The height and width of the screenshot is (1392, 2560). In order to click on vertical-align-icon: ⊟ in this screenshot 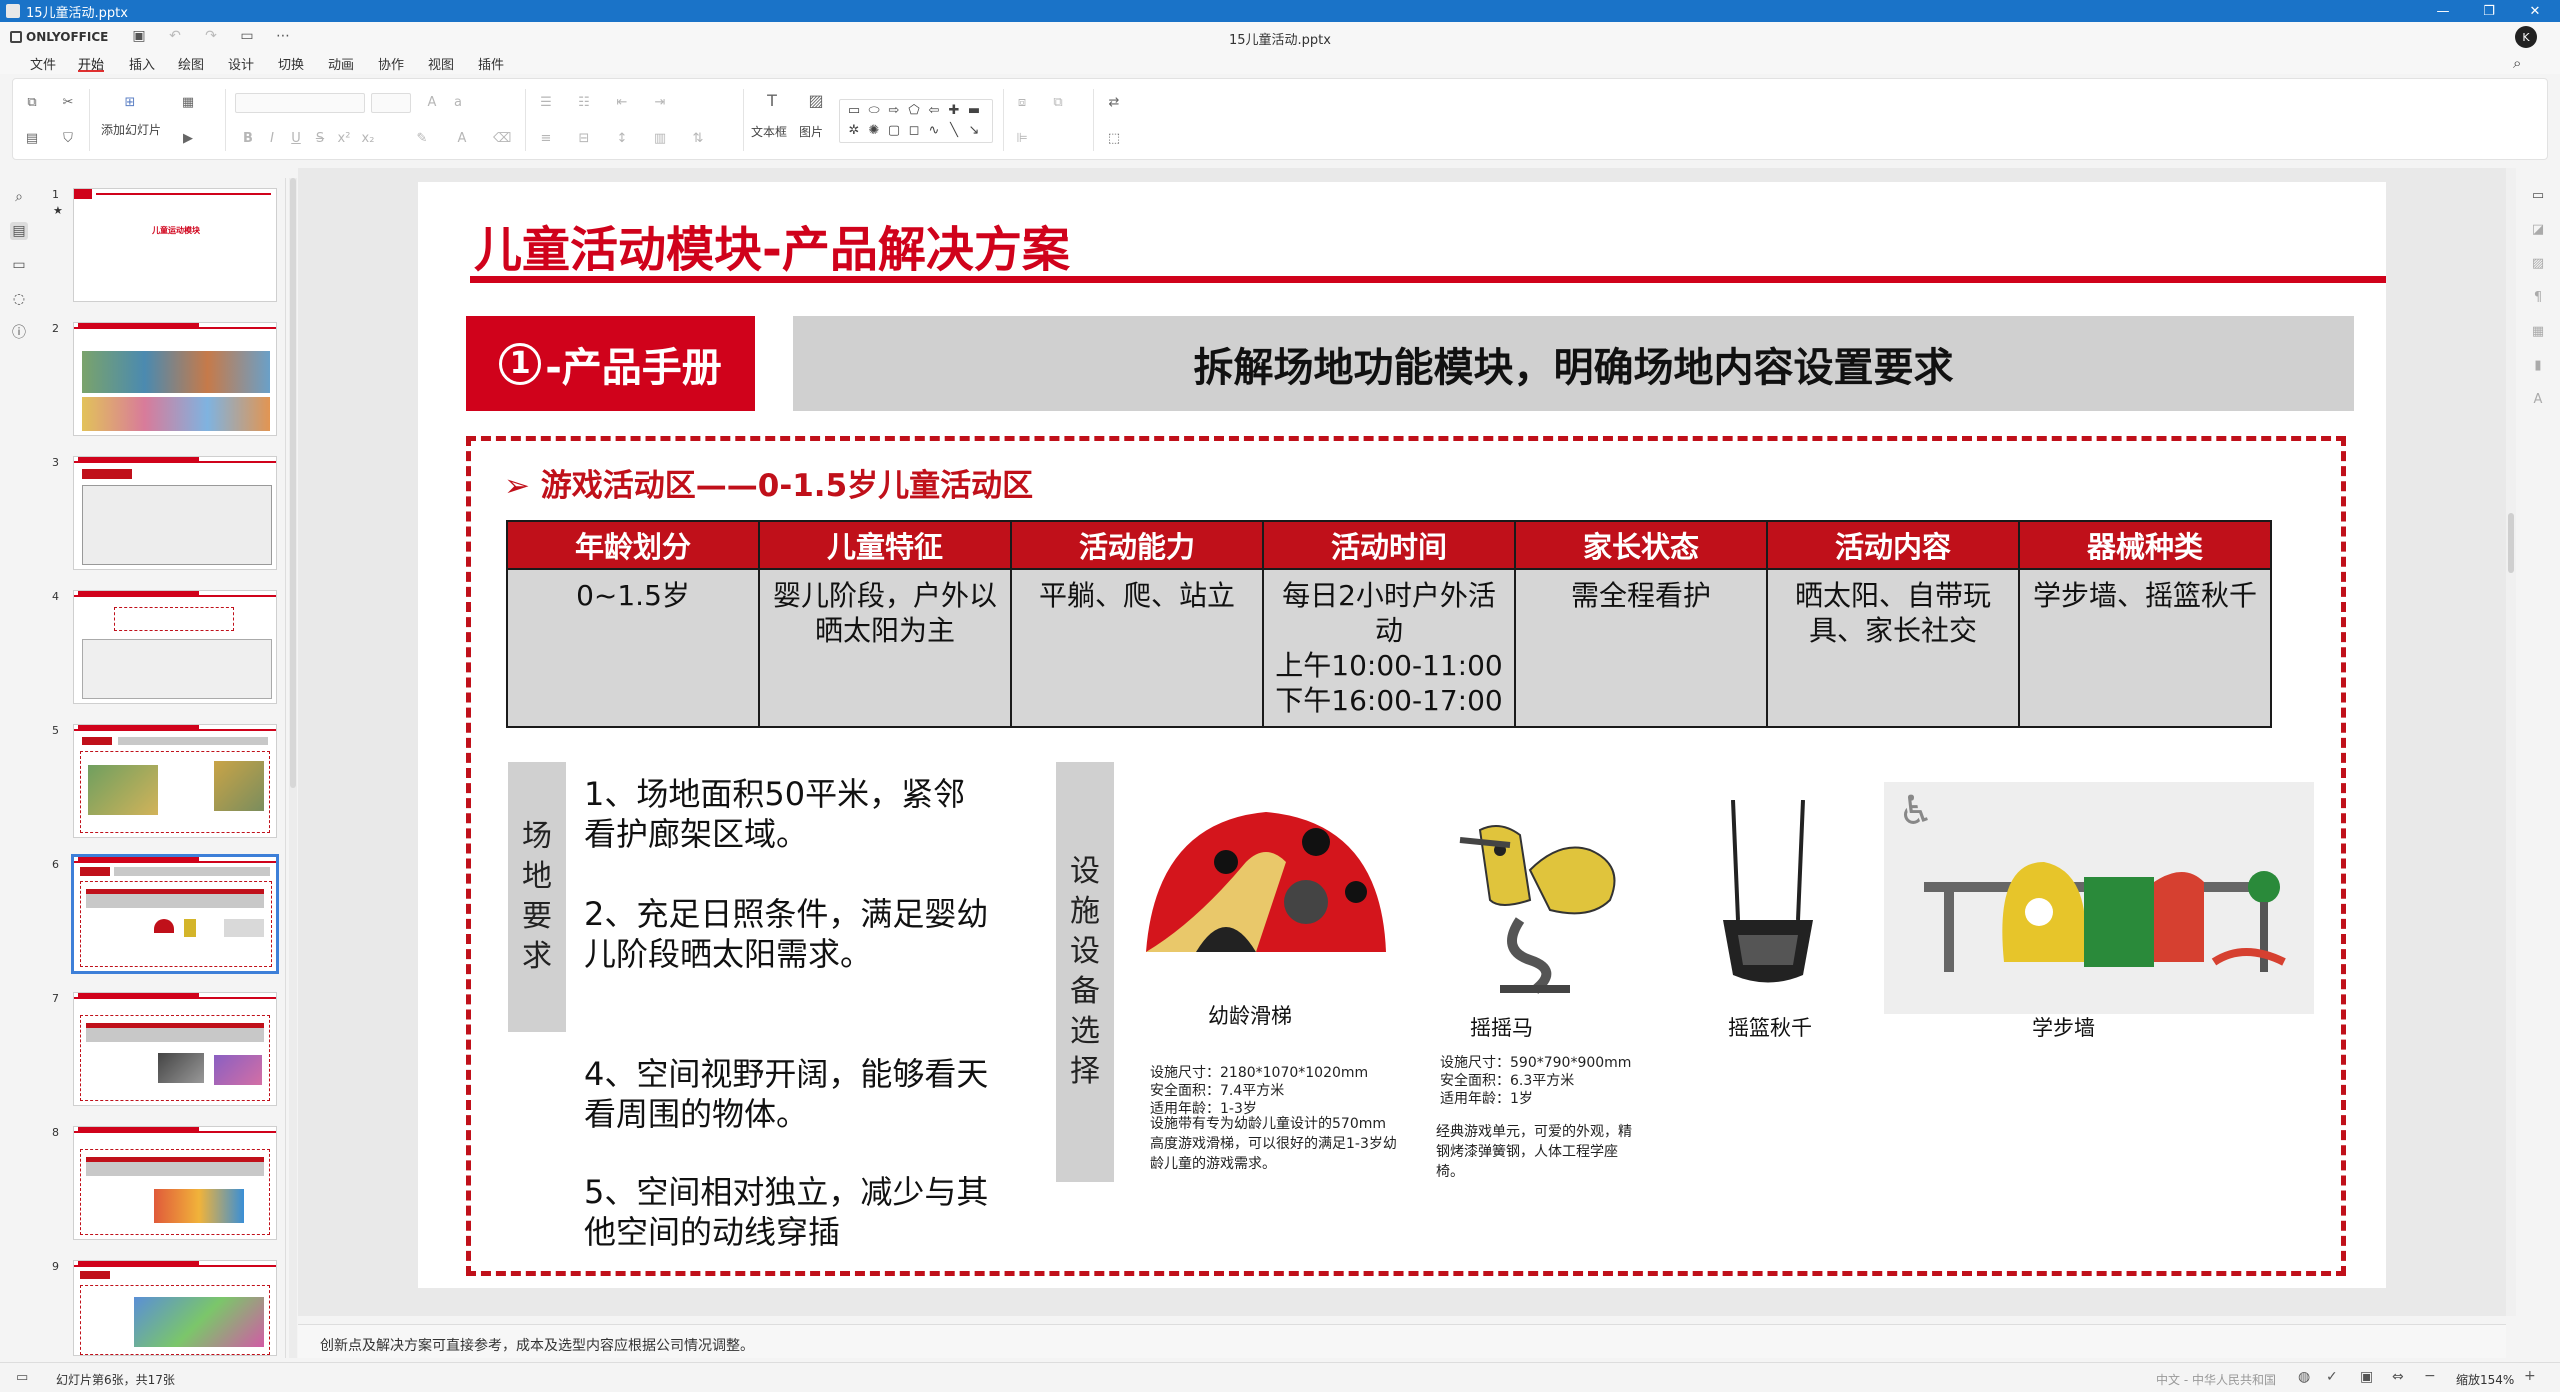, I will do `click(584, 139)`.